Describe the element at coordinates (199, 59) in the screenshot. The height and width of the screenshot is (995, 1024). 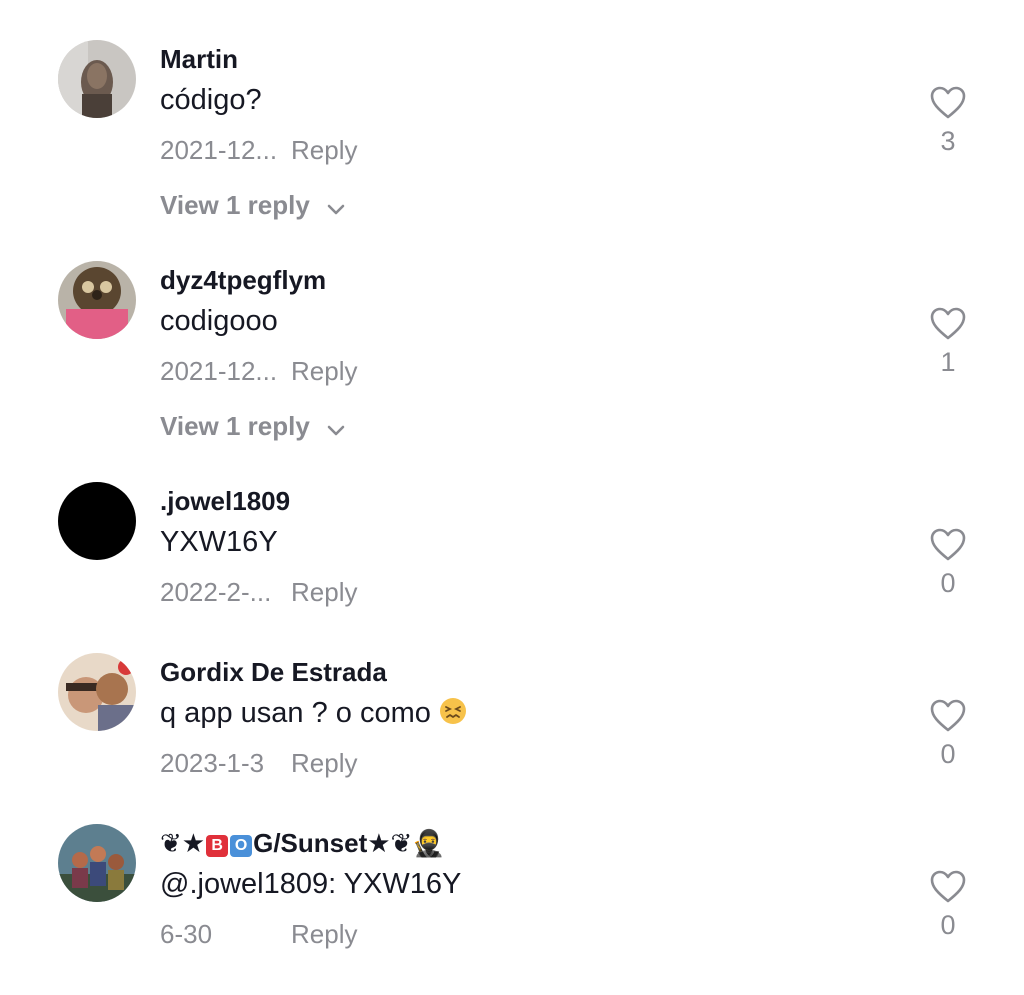
I see `username: Martin` at that location.